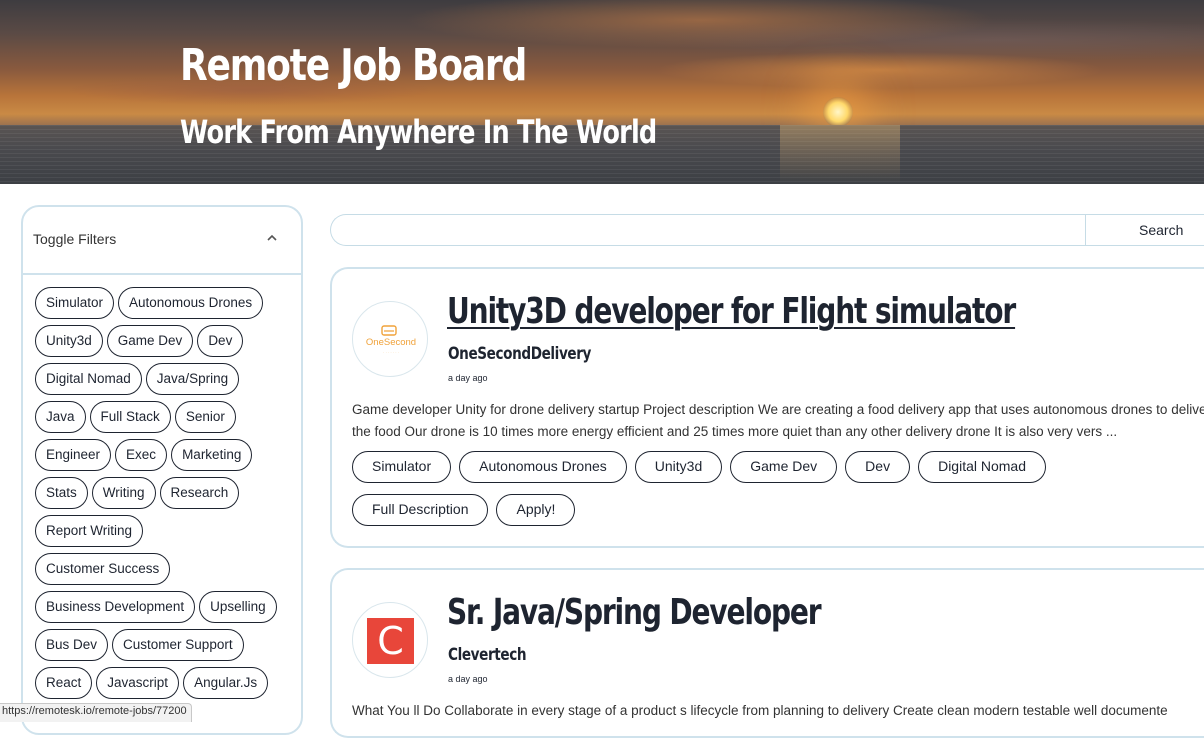 The height and width of the screenshot is (738, 1204). I want to click on toggle-filters-label: Toggle Filters, so click(75, 239).